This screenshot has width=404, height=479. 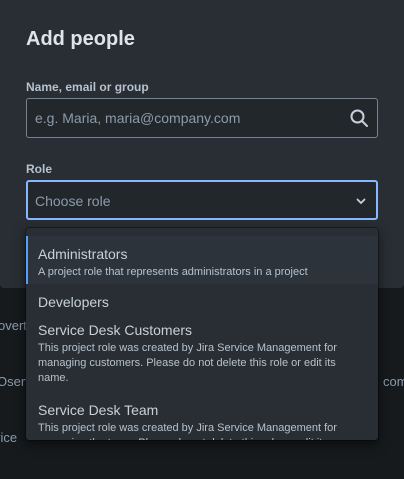 I want to click on name-field-label: Name, email or group, so click(x=87, y=87).